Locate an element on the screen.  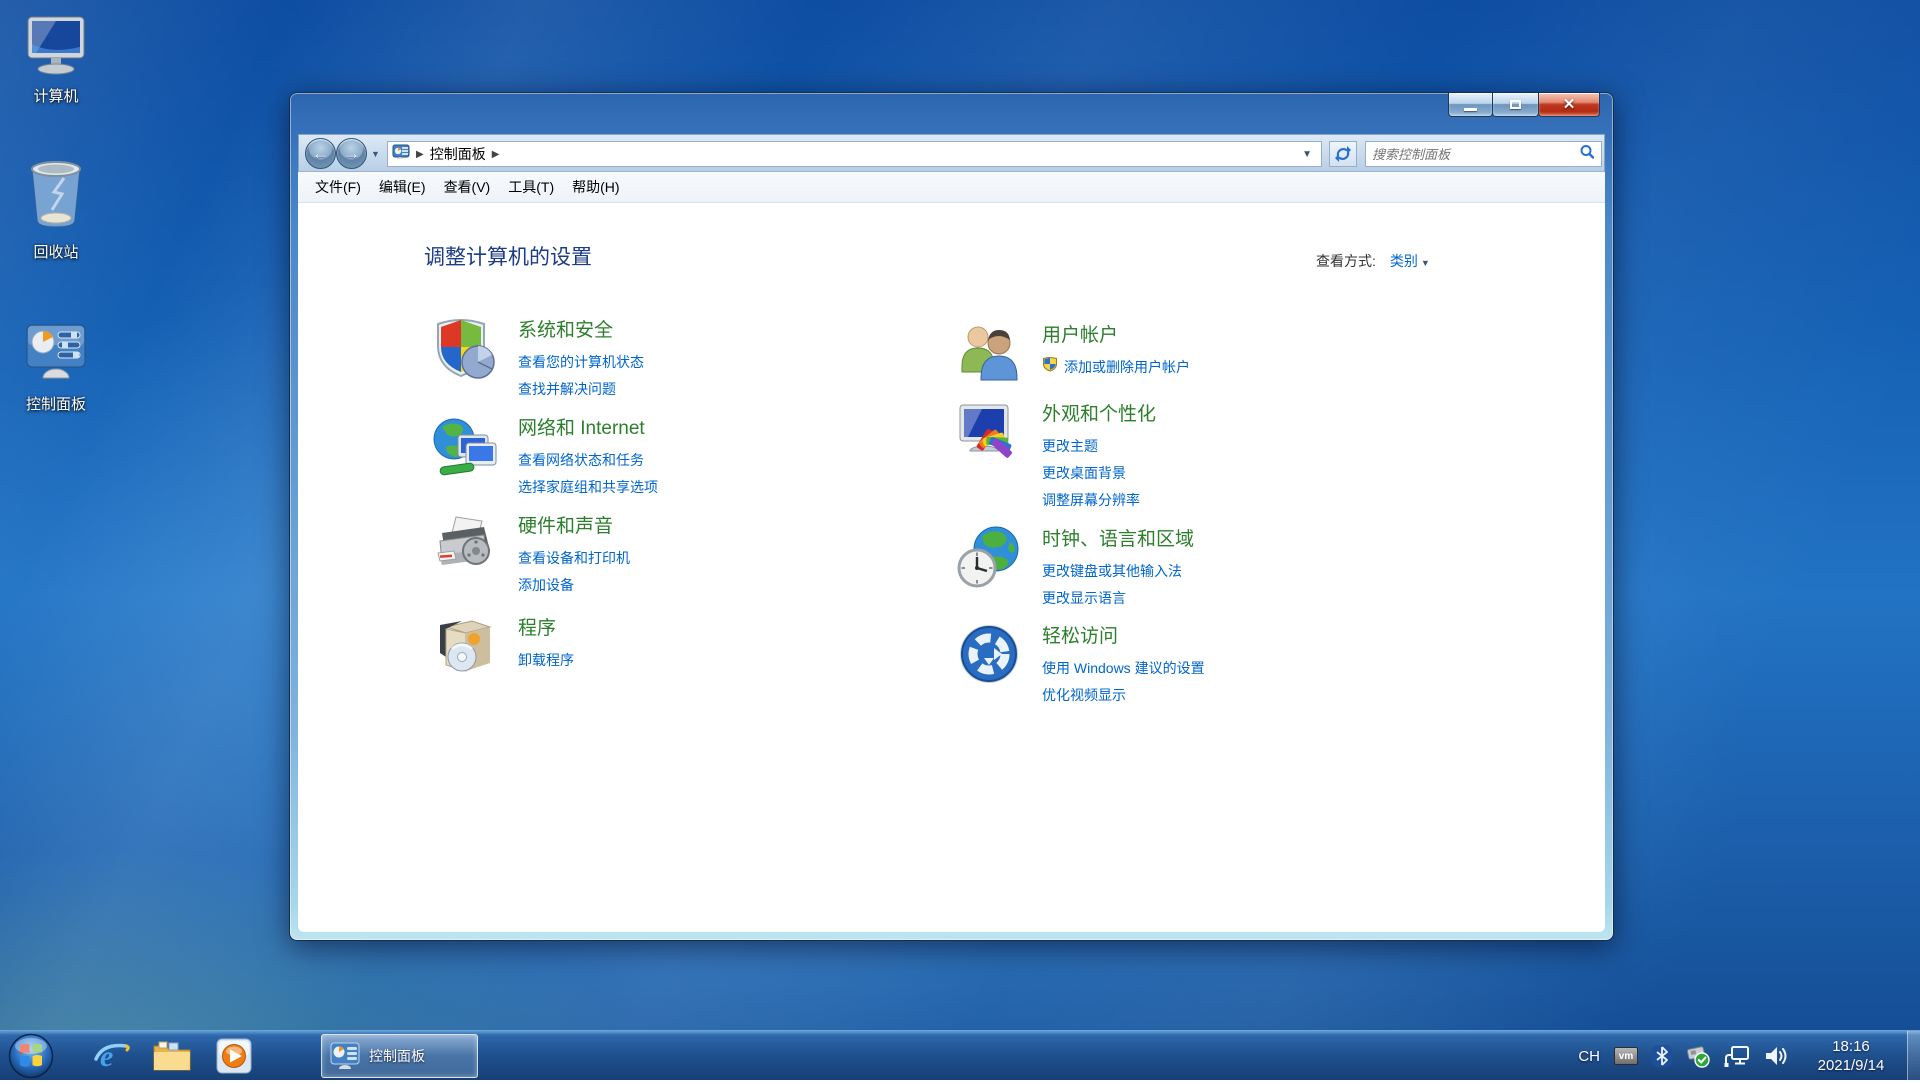
folder-icon is located at coordinates (172, 1056).